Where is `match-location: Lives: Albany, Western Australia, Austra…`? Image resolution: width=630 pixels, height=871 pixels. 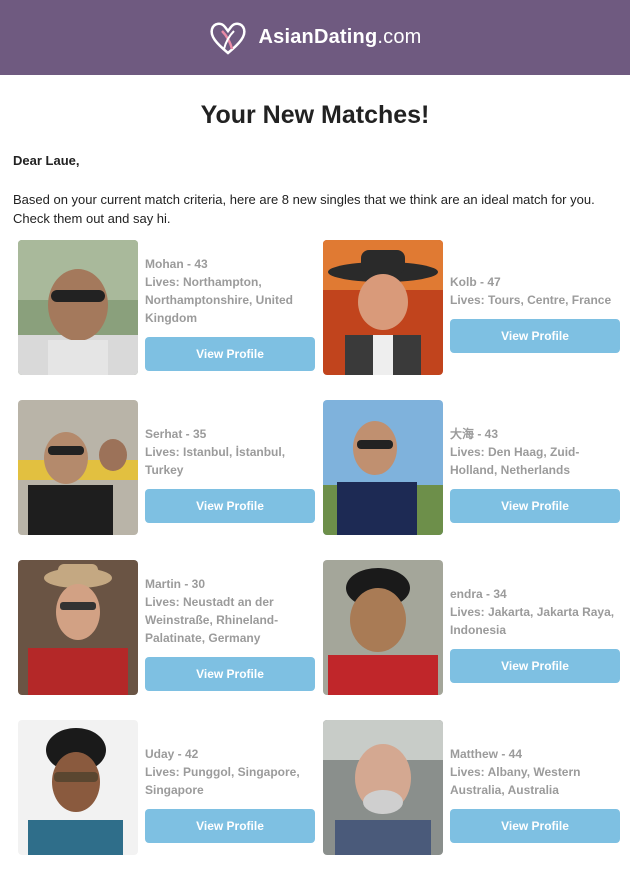
match-location: Lives: Albany, Western Australia, Austra… is located at coordinates (515, 781).